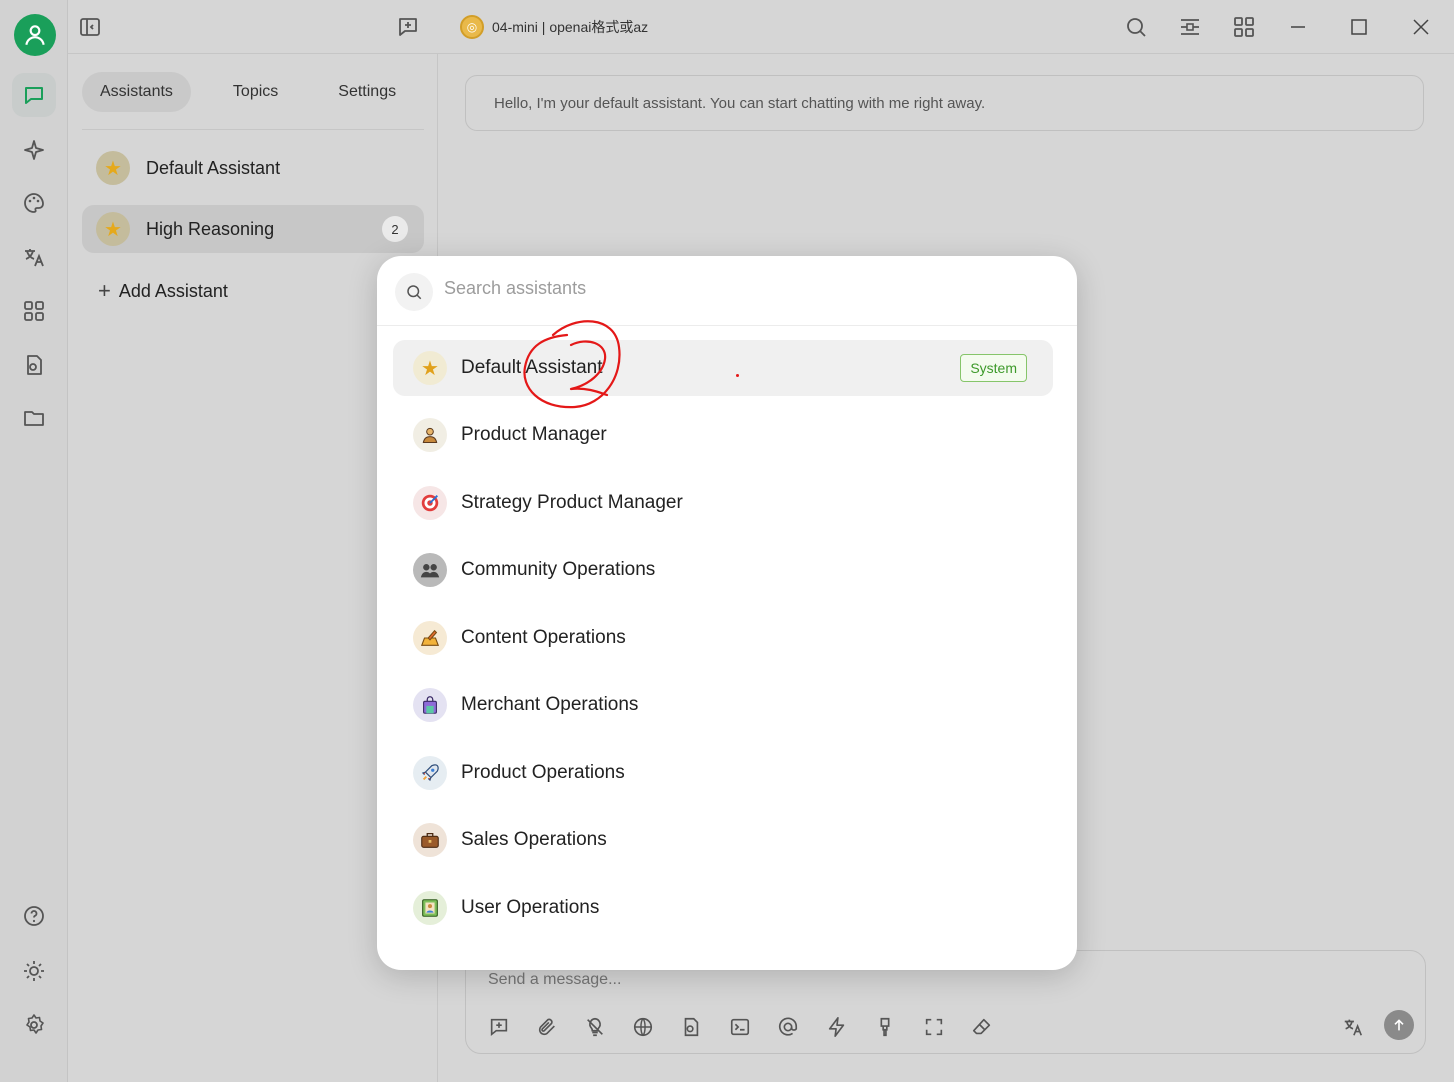  I want to click on list-item-product-manager: Product Manager, so click(723, 435).